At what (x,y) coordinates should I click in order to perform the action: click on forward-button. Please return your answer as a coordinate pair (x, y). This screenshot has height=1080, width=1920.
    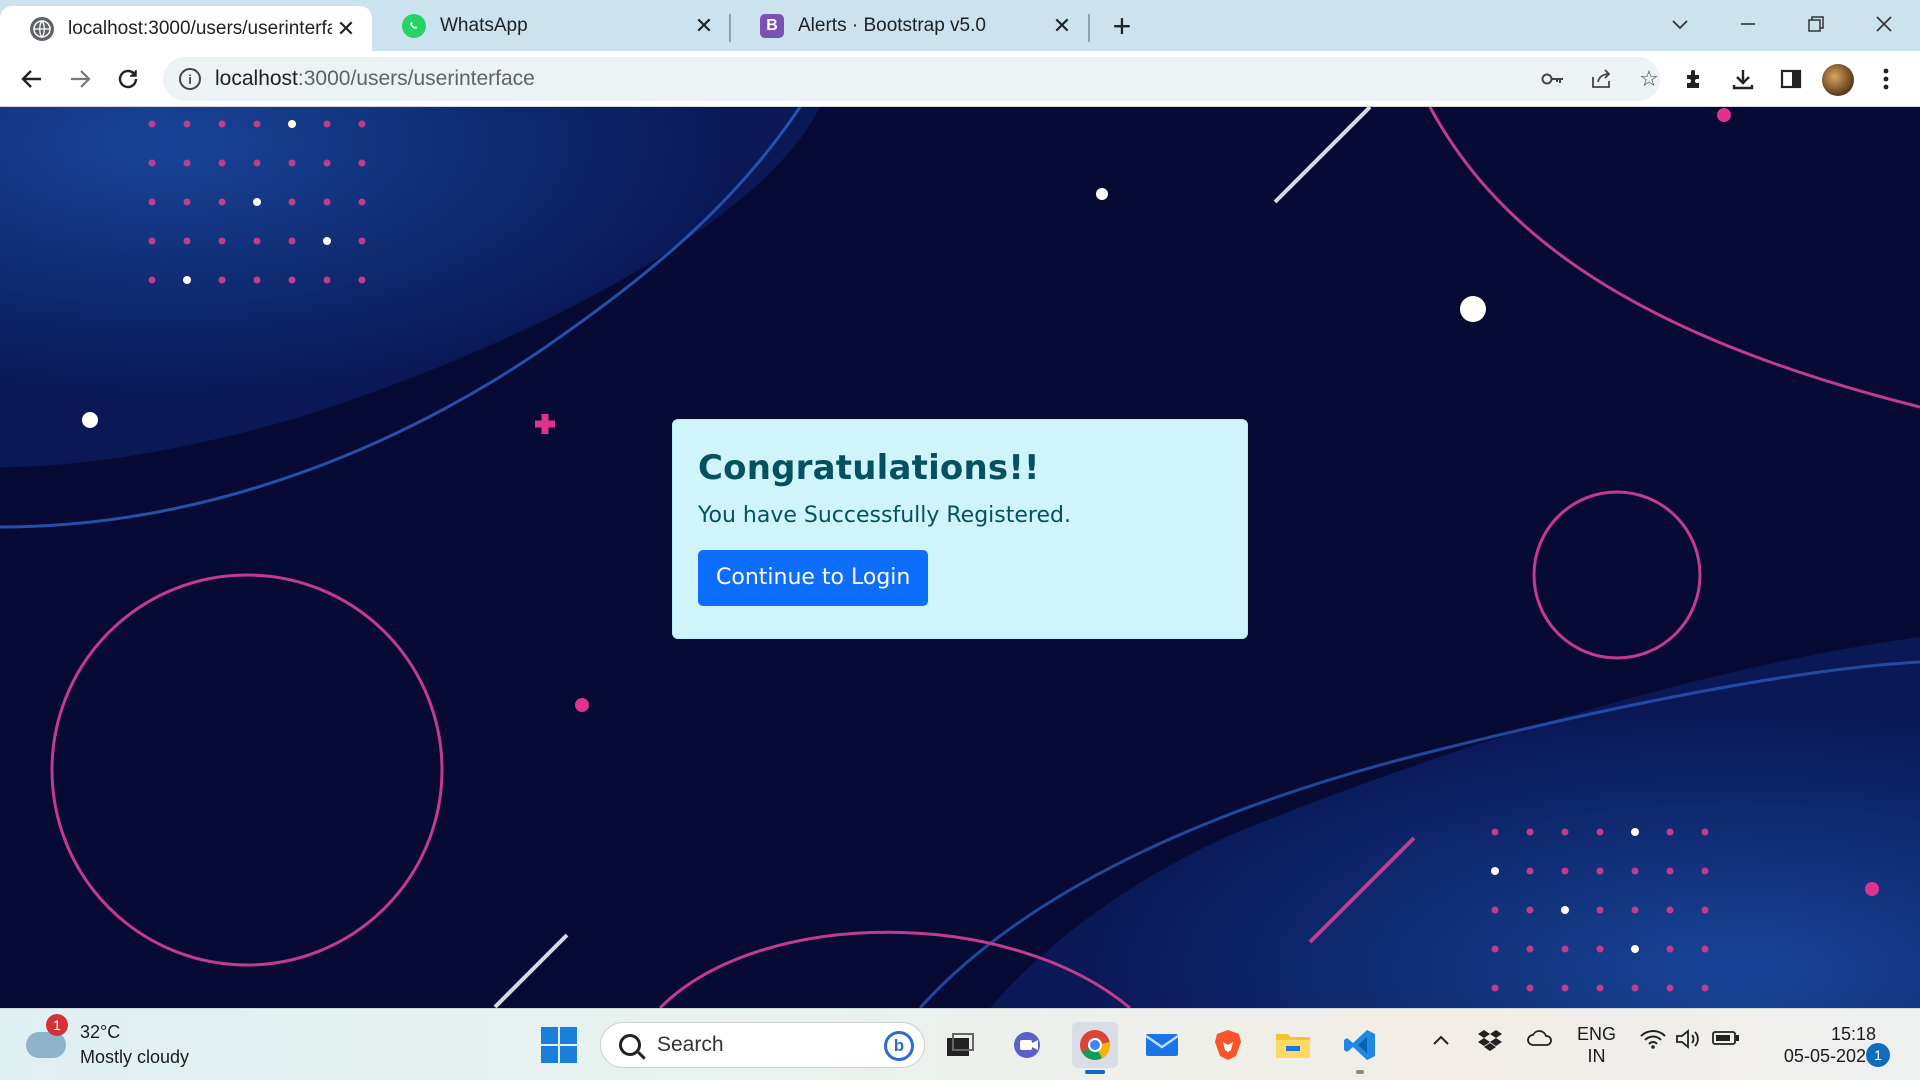
    Looking at the image, I should click on (80, 79).